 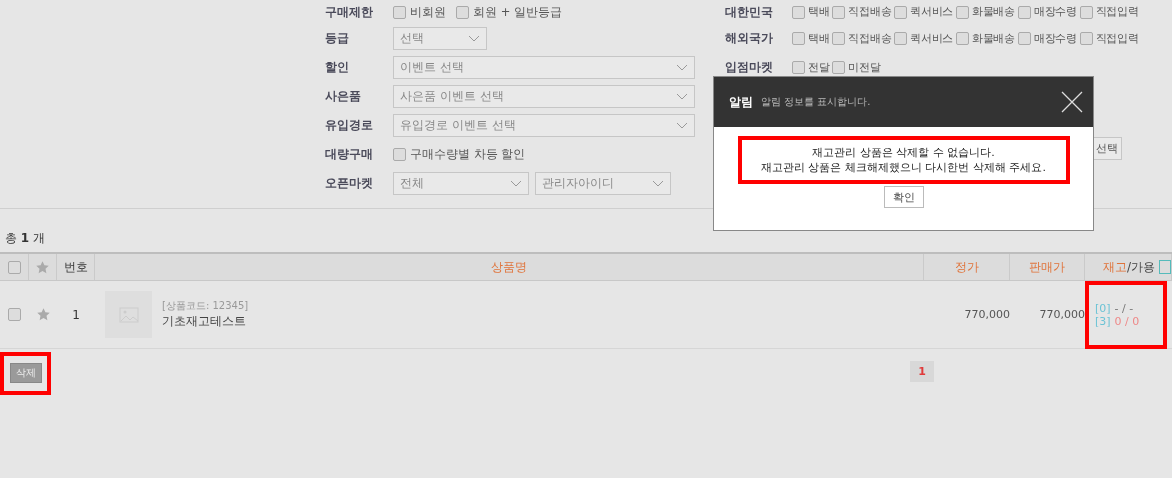 What do you see at coordinates (509, 267) in the screenshot?
I see `column-header: 상품명` at bounding box center [509, 267].